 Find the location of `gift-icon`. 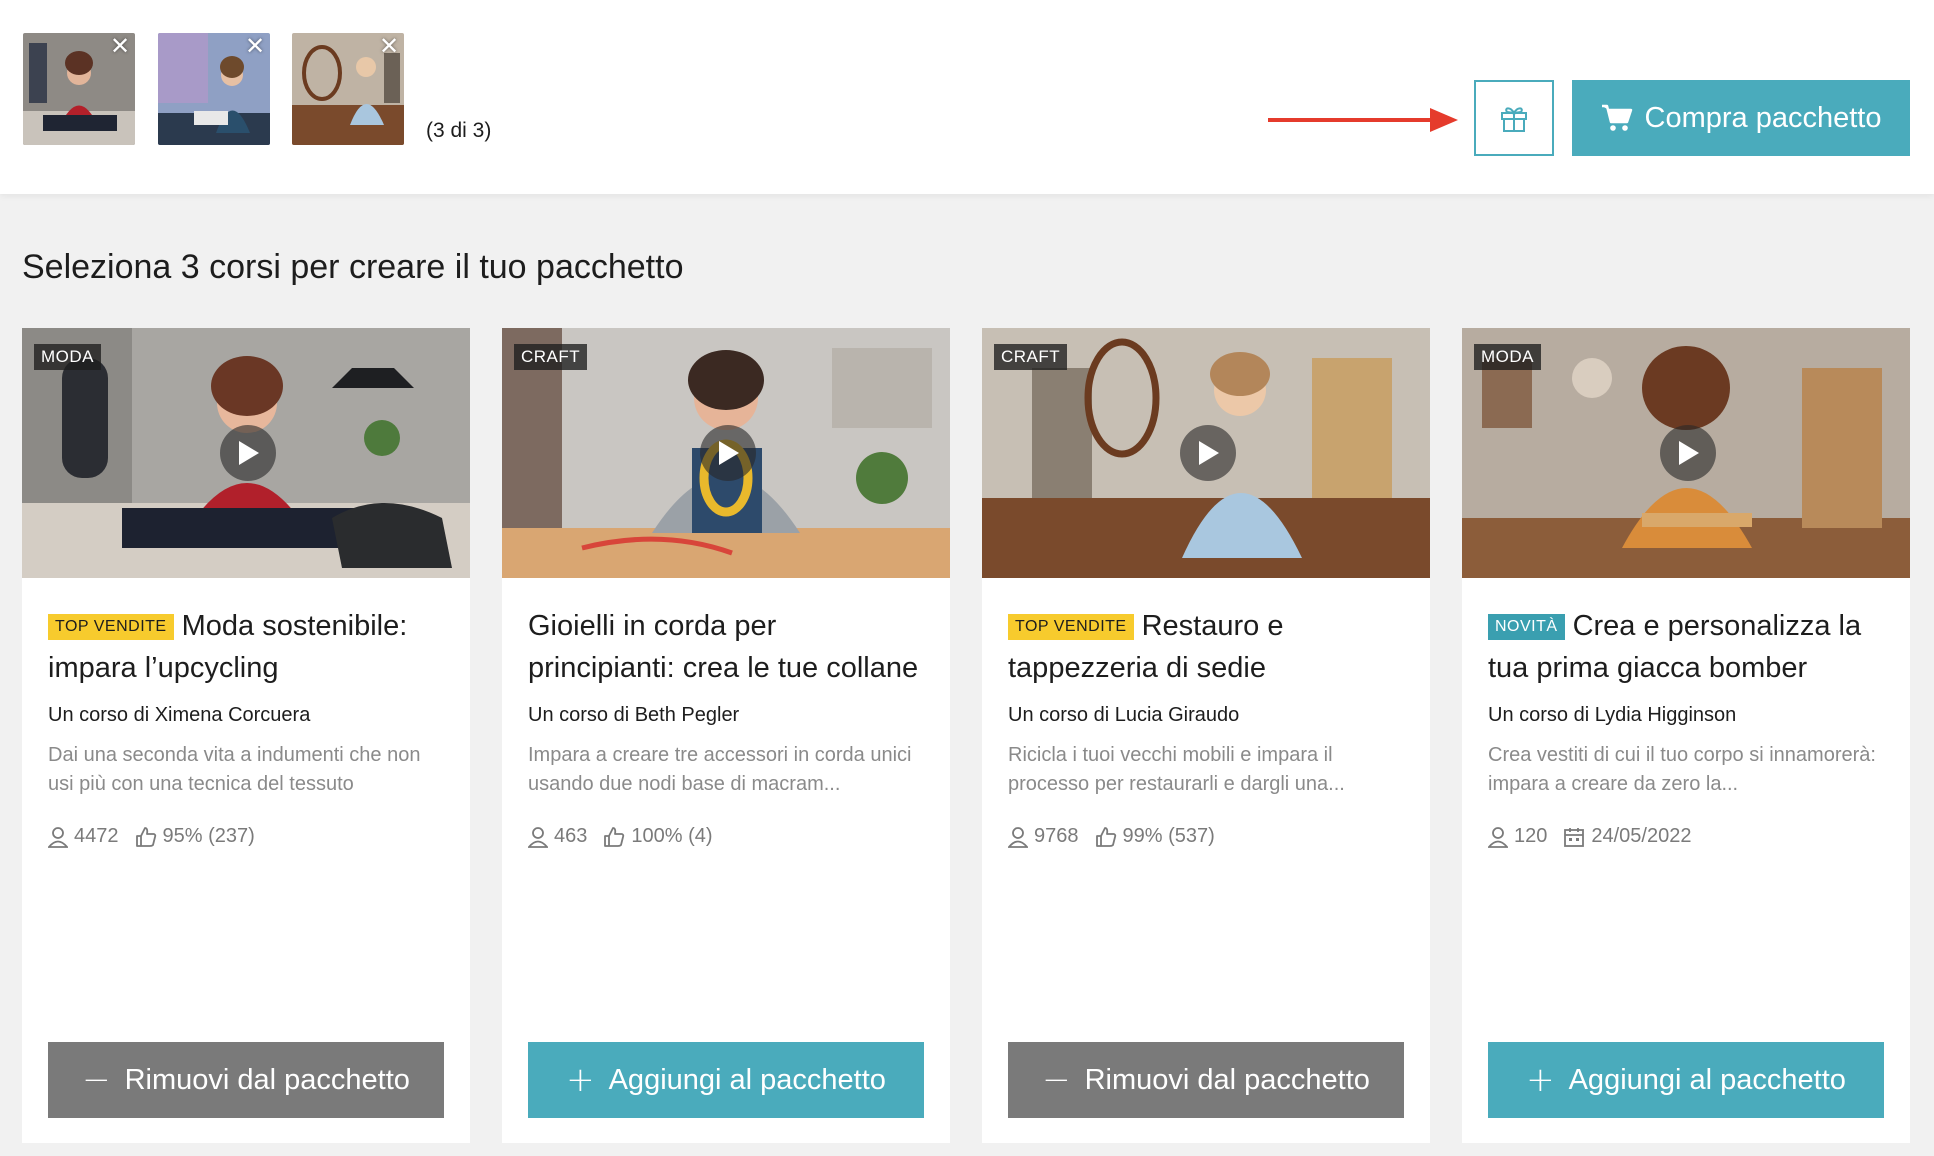

gift-icon is located at coordinates (1514, 119).